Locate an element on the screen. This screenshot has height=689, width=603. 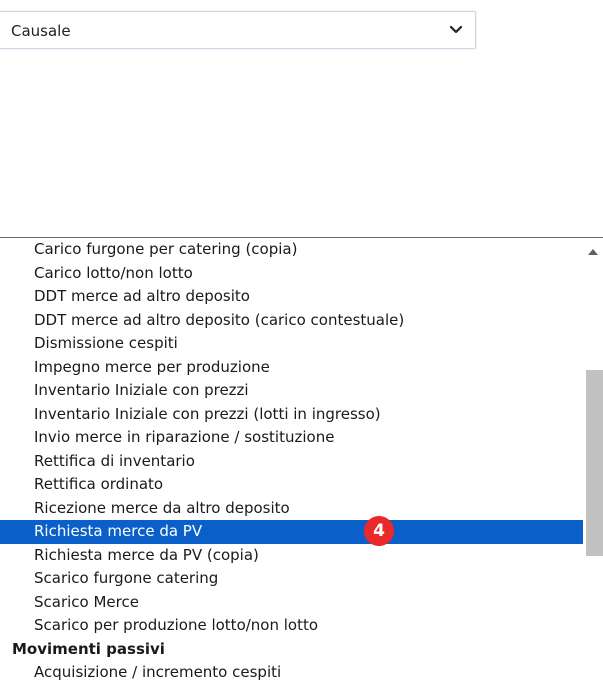
option-item: Scarico furgone catering is located at coordinates (291, 579).